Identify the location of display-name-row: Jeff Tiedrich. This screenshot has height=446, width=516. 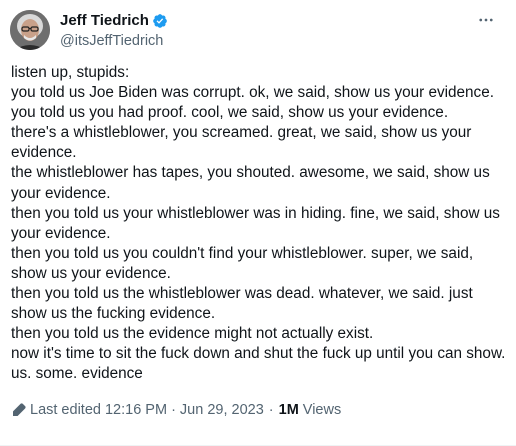
(114, 21).